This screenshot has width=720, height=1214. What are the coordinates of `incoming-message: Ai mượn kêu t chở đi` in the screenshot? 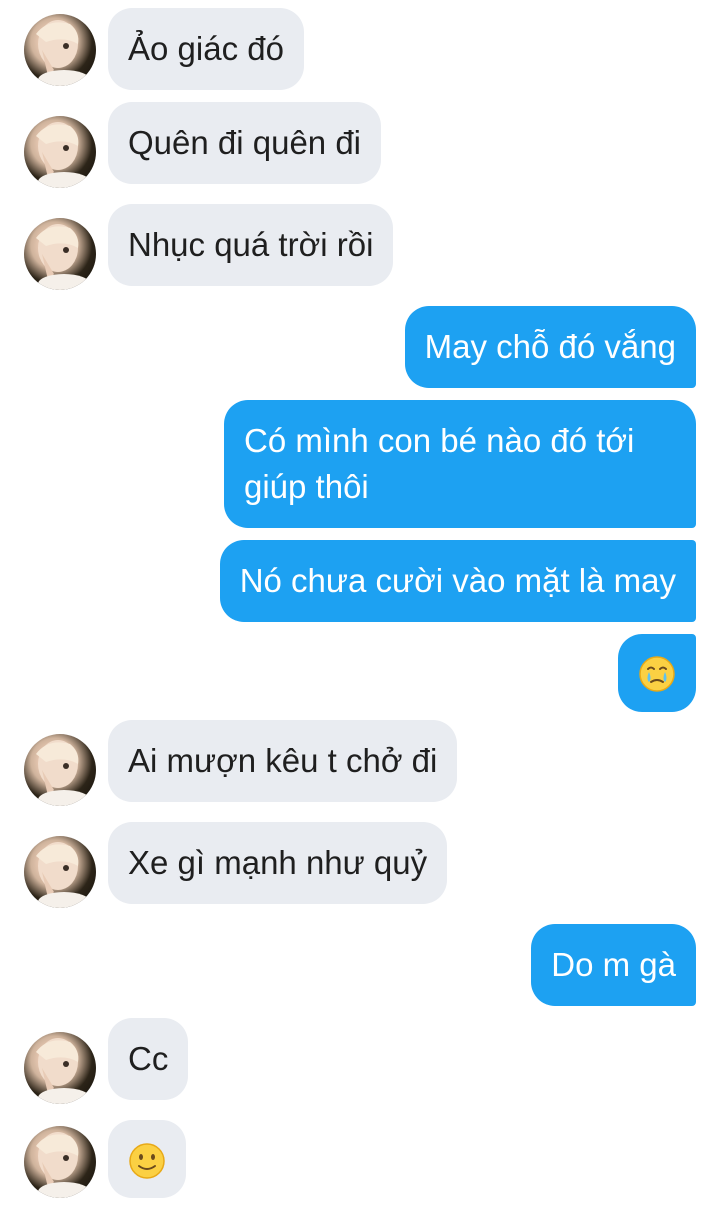 It's located at (283, 761).